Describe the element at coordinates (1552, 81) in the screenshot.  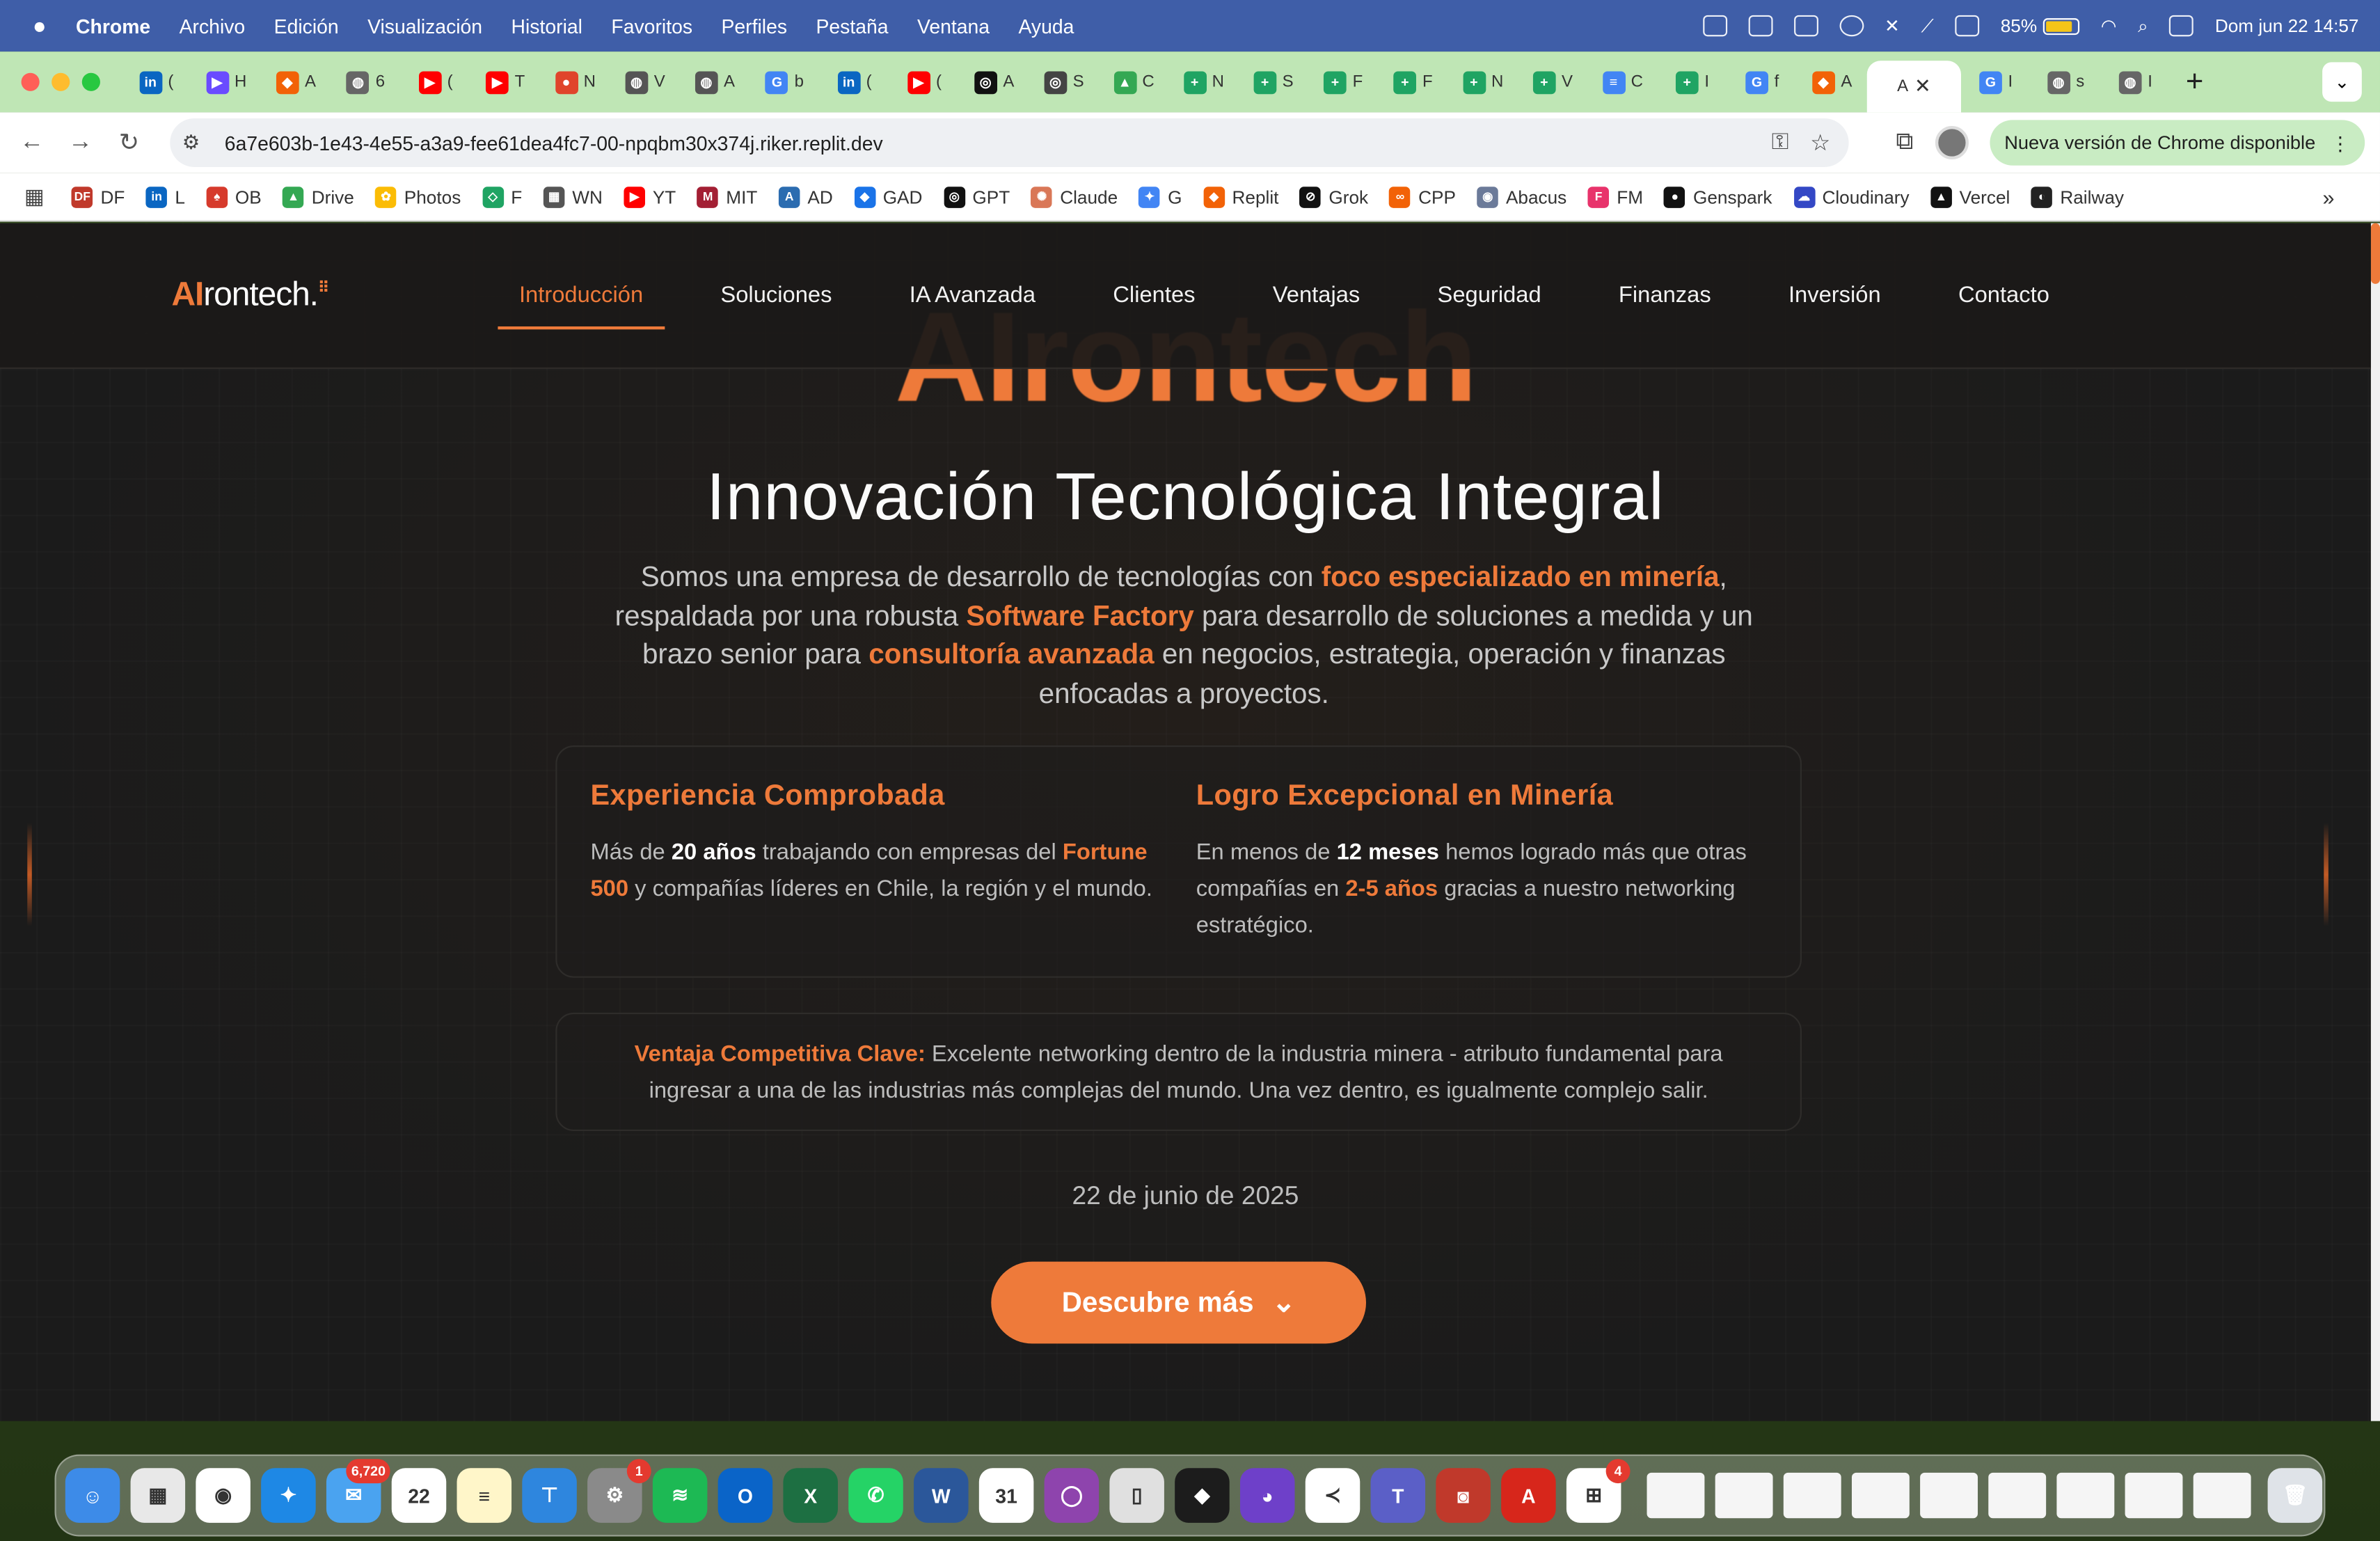
I see `tab: + V` at that location.